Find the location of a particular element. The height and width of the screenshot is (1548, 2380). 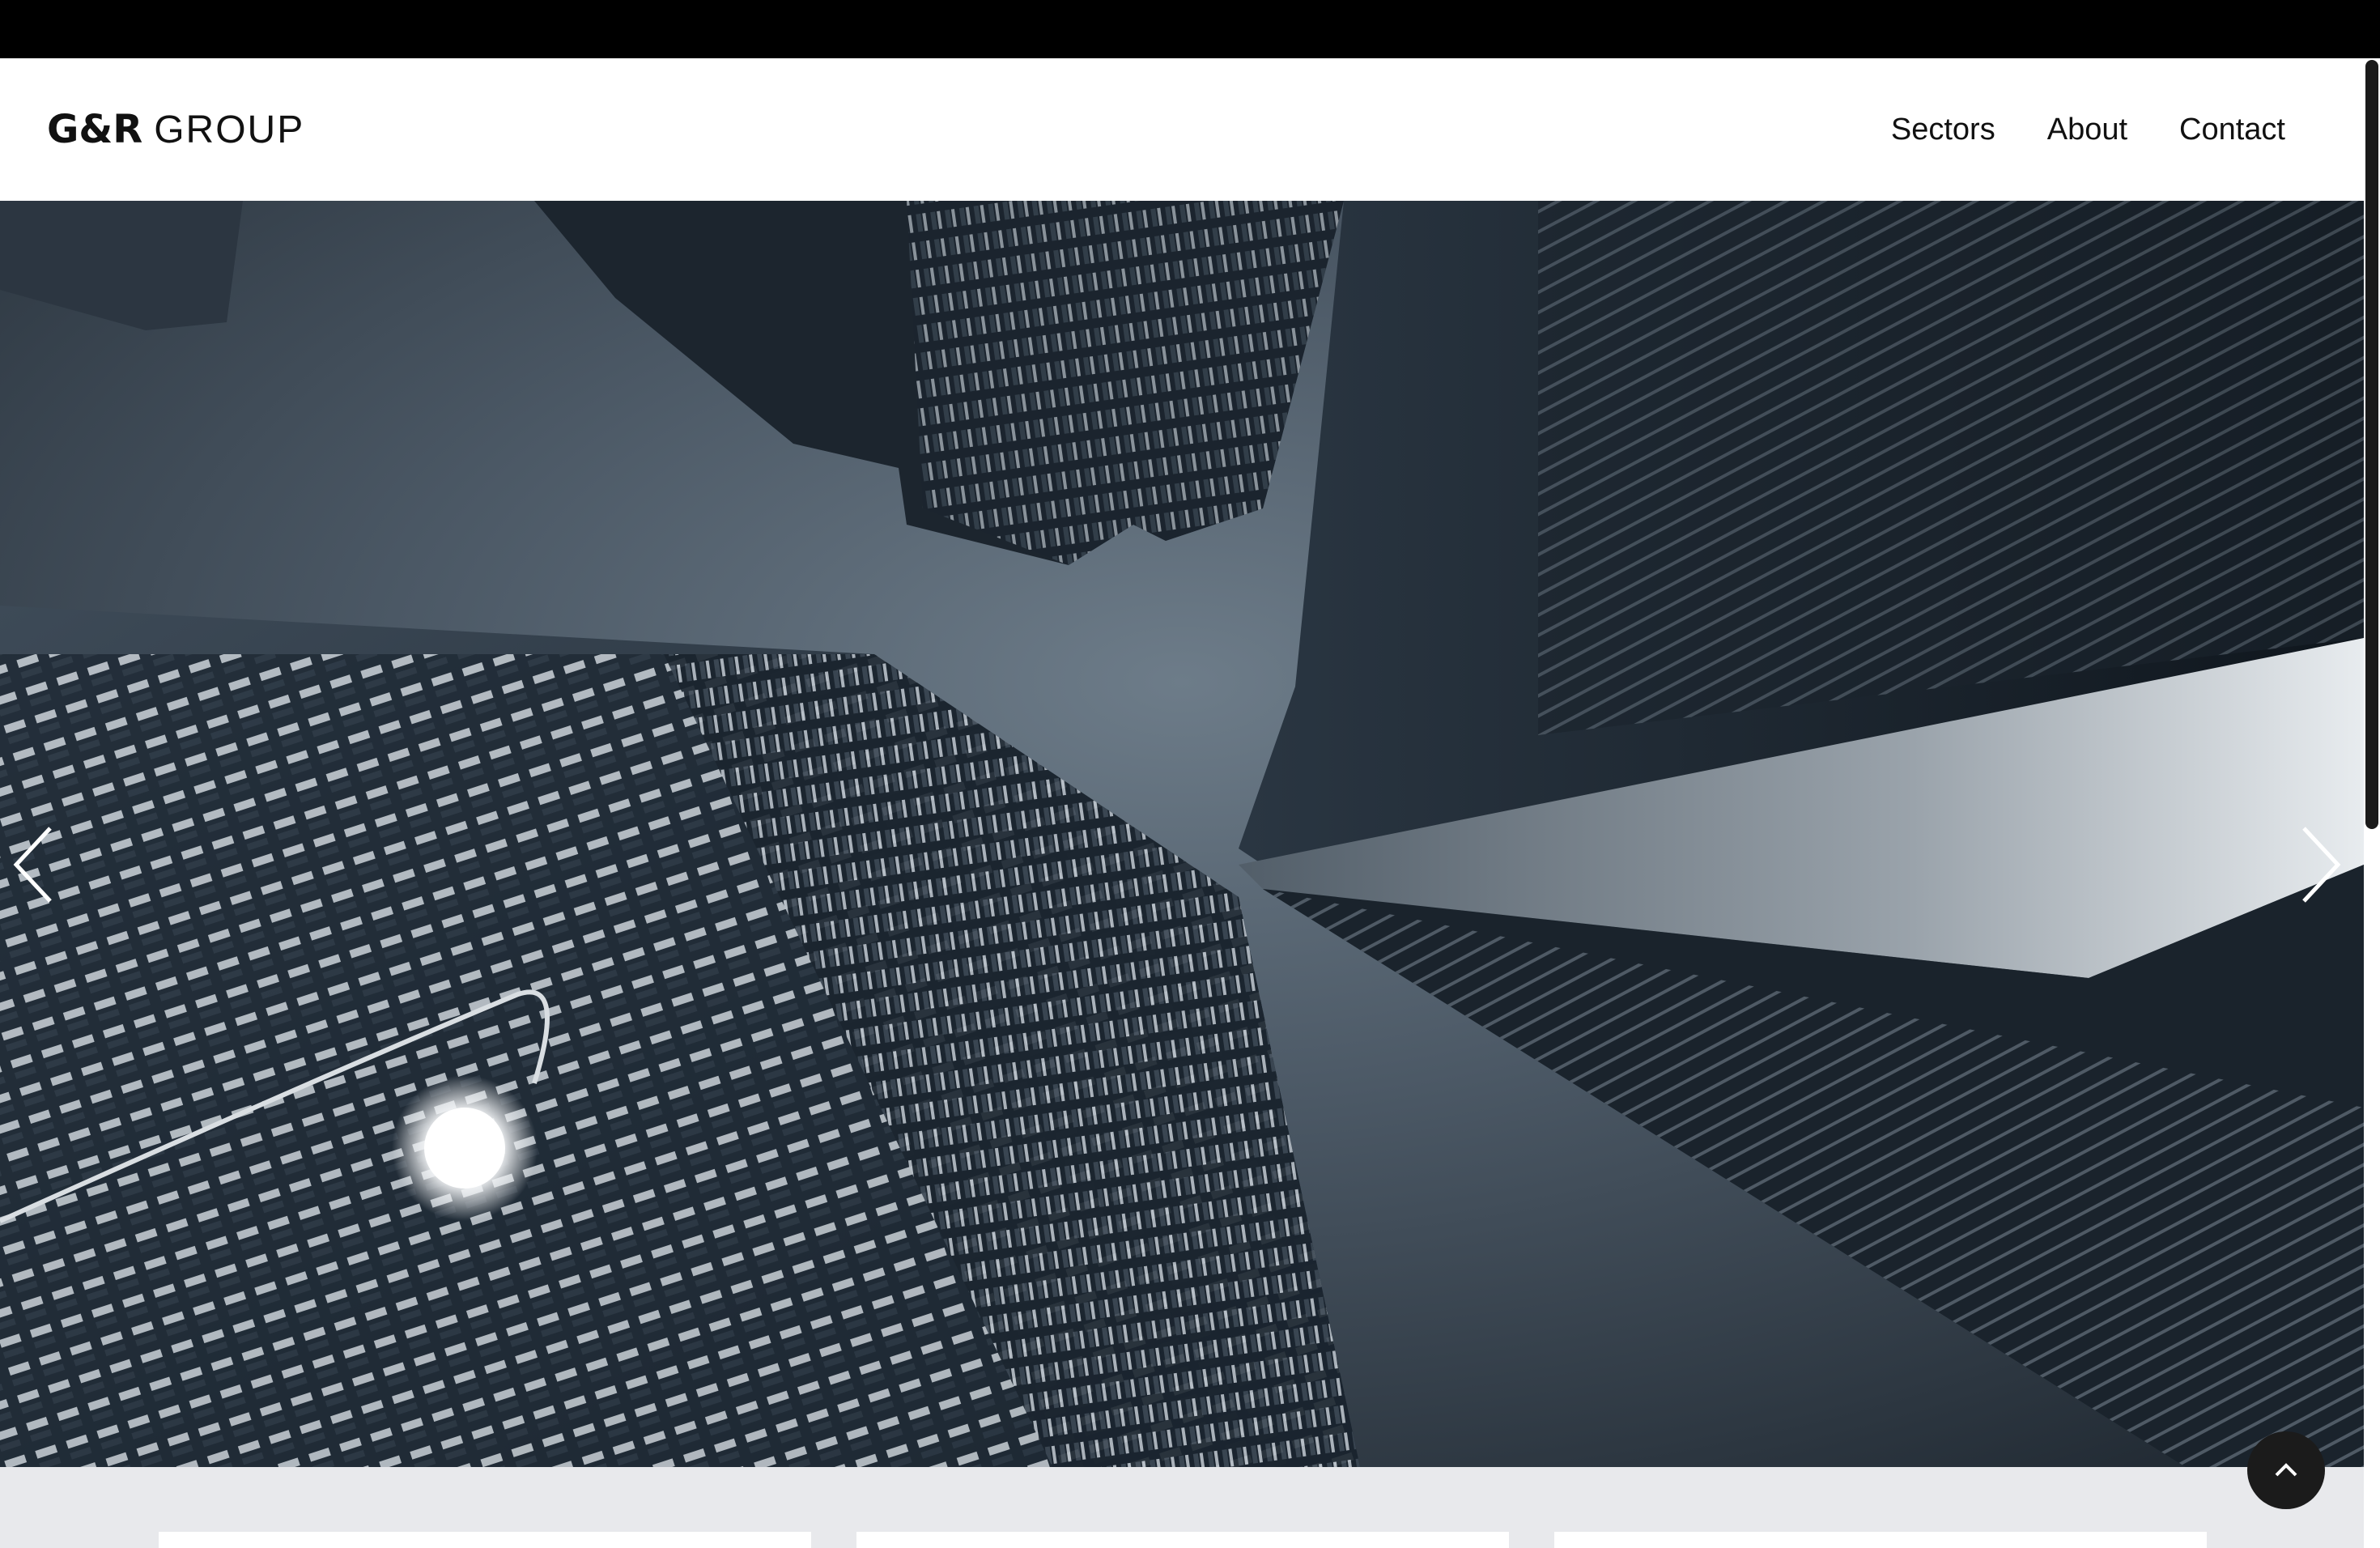

chevron-up-icon is located at coordinates (2286, 1470).